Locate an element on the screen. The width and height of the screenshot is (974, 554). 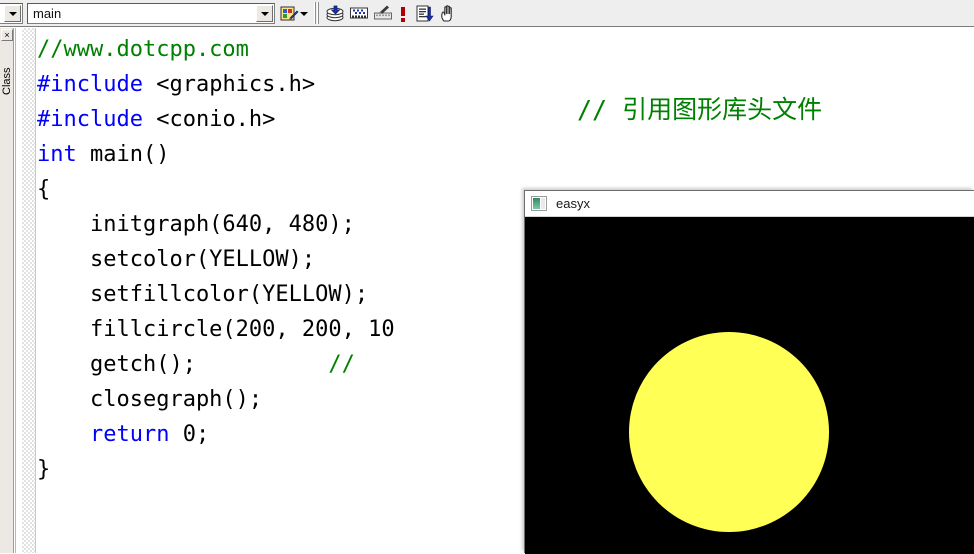
code-token: main() is located at coordinates (123, 154).